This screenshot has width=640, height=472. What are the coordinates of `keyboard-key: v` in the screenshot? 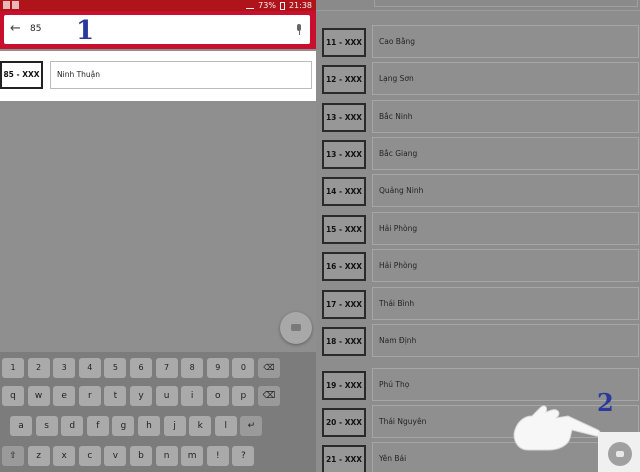 It's located at (115, 456).